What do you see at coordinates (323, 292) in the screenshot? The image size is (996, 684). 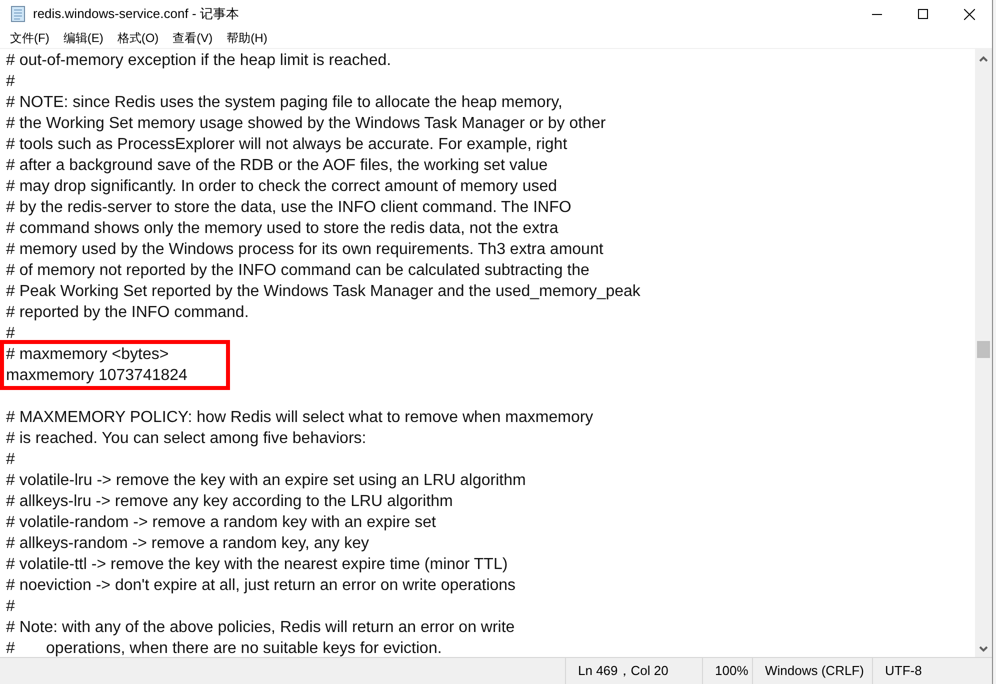 I see `code-line: # Peak Working Set reported by the Windows Task Manager and the used_memory_peak` at bounding box center [323, 292].